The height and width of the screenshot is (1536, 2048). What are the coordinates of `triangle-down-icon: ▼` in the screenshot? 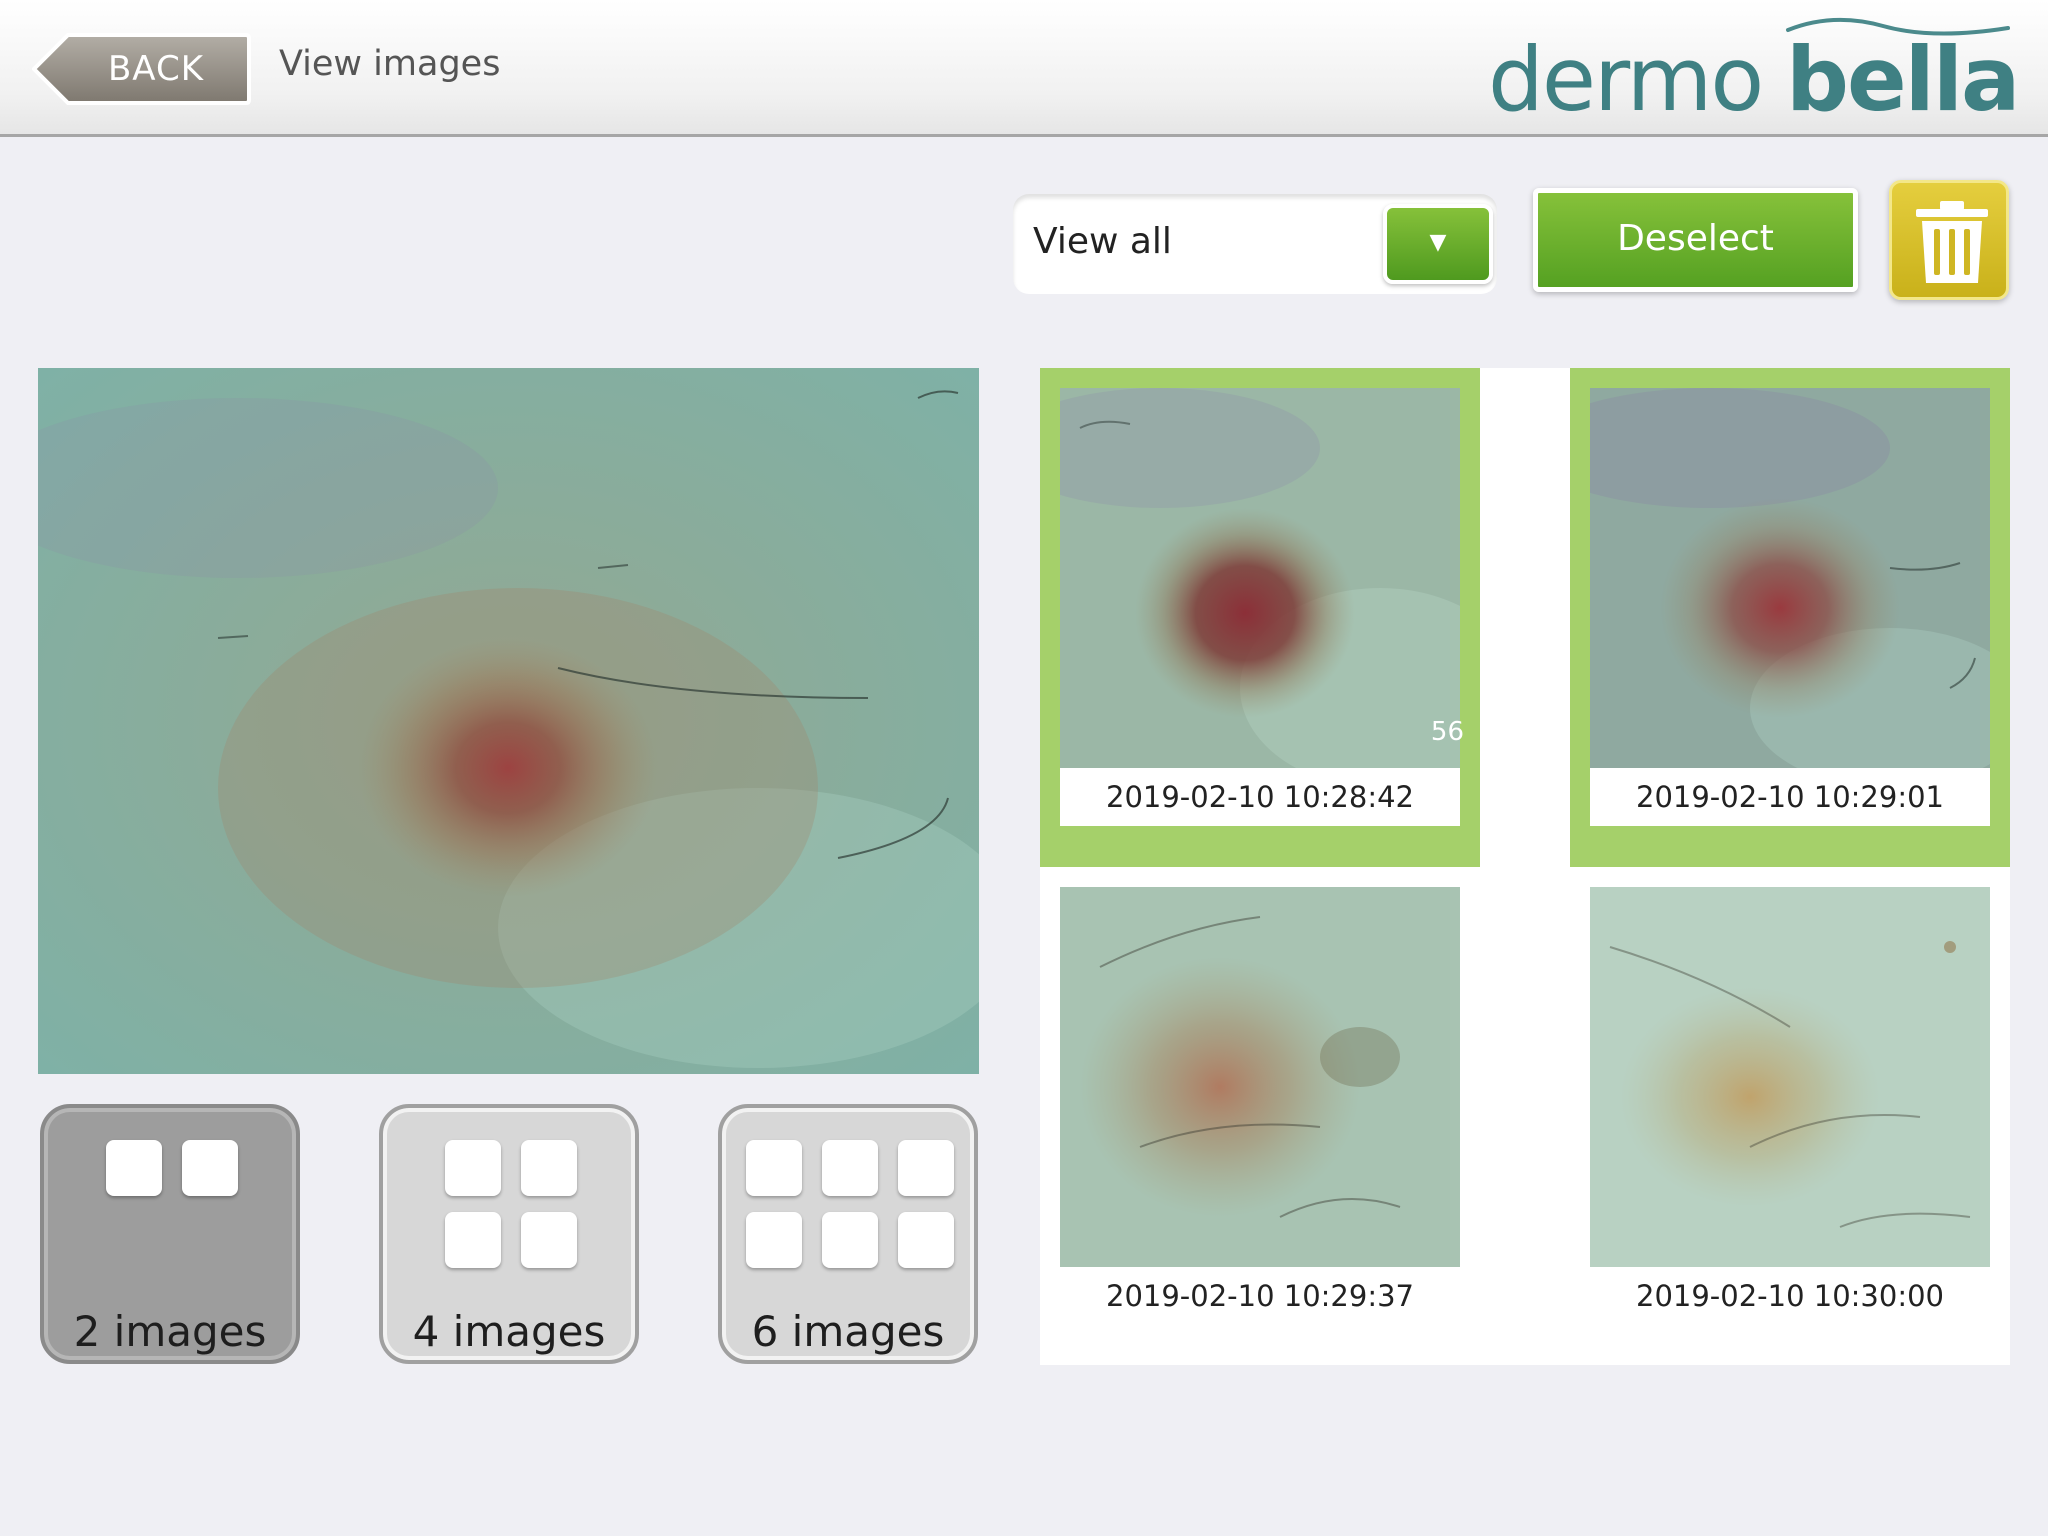 It's located at (1438, 242).